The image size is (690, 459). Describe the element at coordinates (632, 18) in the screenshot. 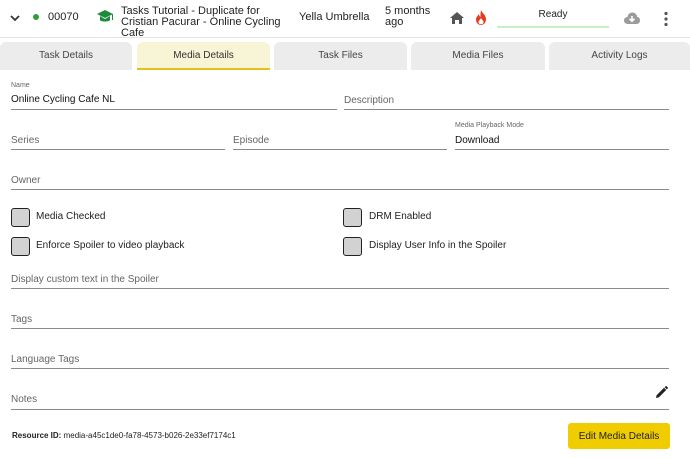

I see `cloud-download-icon` at that location.